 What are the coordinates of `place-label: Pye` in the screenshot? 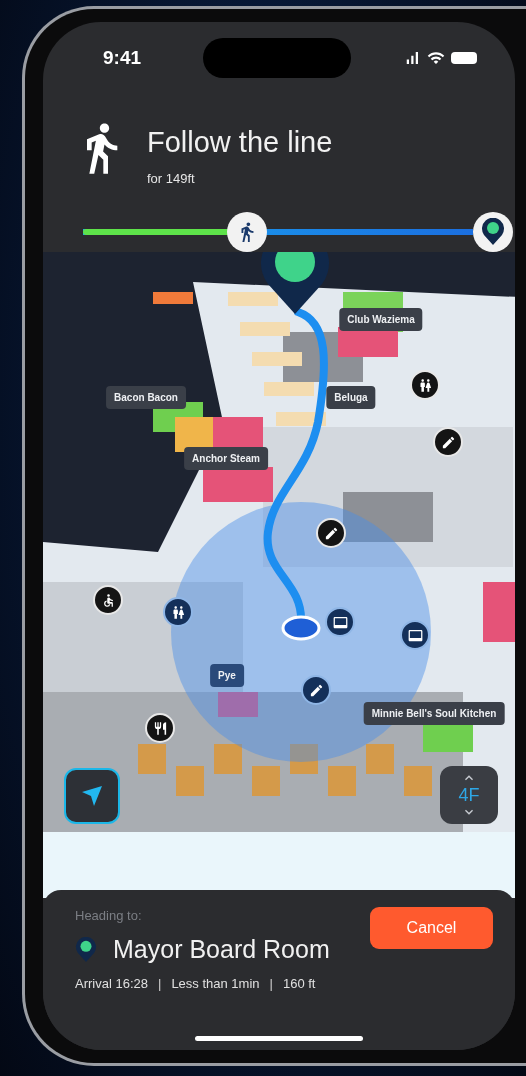 It's located at (227, 675).